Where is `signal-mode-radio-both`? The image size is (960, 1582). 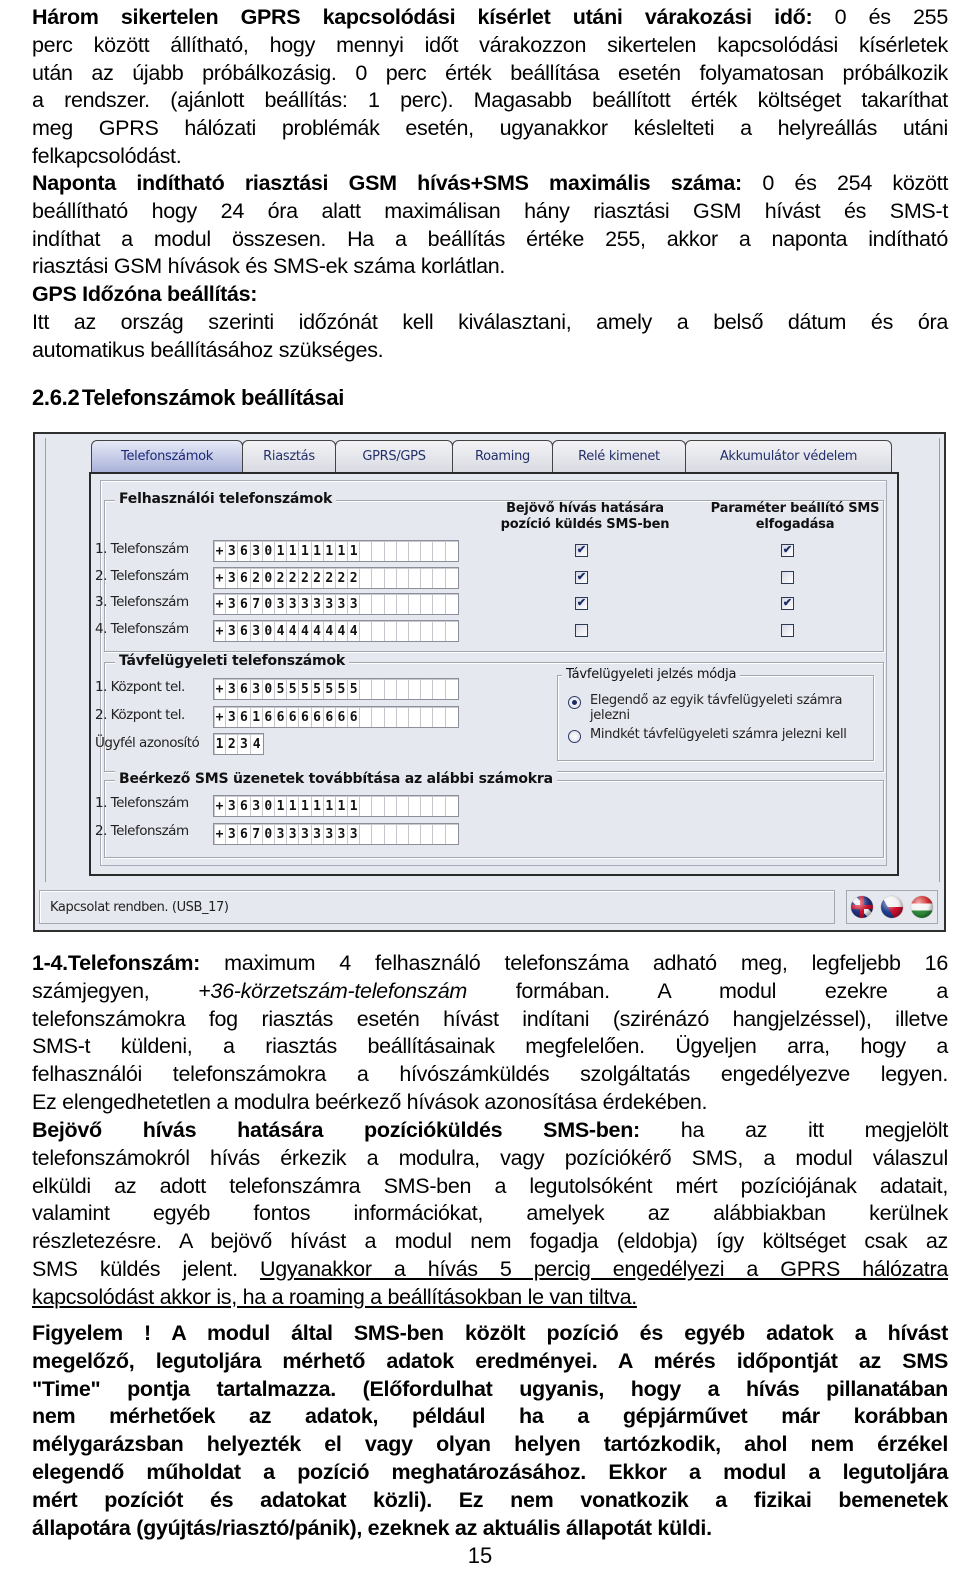 signal-mode-radio-both is located at coordinates (574, 736).